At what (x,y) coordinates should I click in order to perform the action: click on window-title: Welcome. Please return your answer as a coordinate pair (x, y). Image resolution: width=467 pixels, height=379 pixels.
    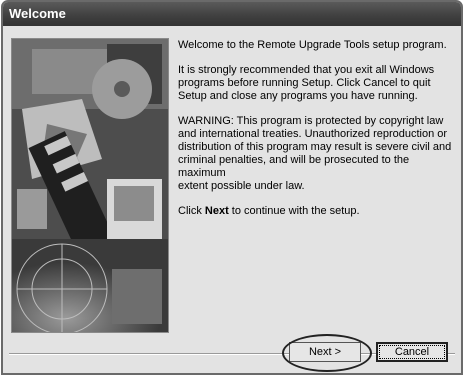
    Looking at the image, I should click on (232, 14).